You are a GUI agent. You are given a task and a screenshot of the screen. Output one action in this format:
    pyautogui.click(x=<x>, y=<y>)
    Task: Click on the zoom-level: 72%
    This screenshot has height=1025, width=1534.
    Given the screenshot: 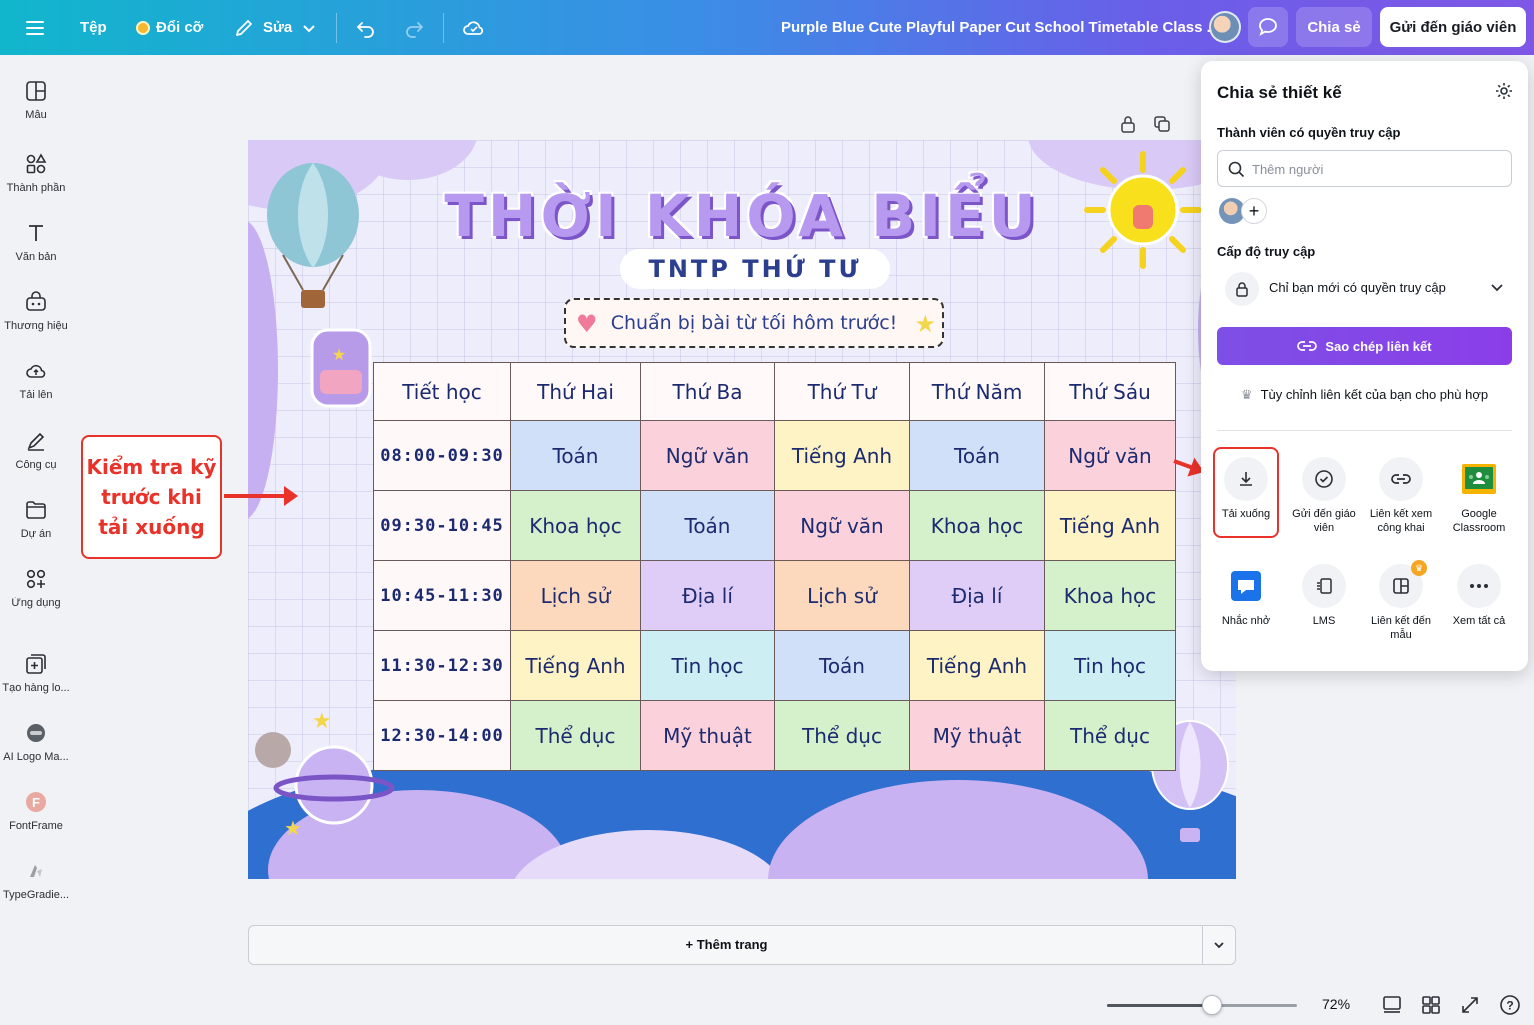 What is the action you would take?
    pyautogui.click(x=1336, y=1004)
    